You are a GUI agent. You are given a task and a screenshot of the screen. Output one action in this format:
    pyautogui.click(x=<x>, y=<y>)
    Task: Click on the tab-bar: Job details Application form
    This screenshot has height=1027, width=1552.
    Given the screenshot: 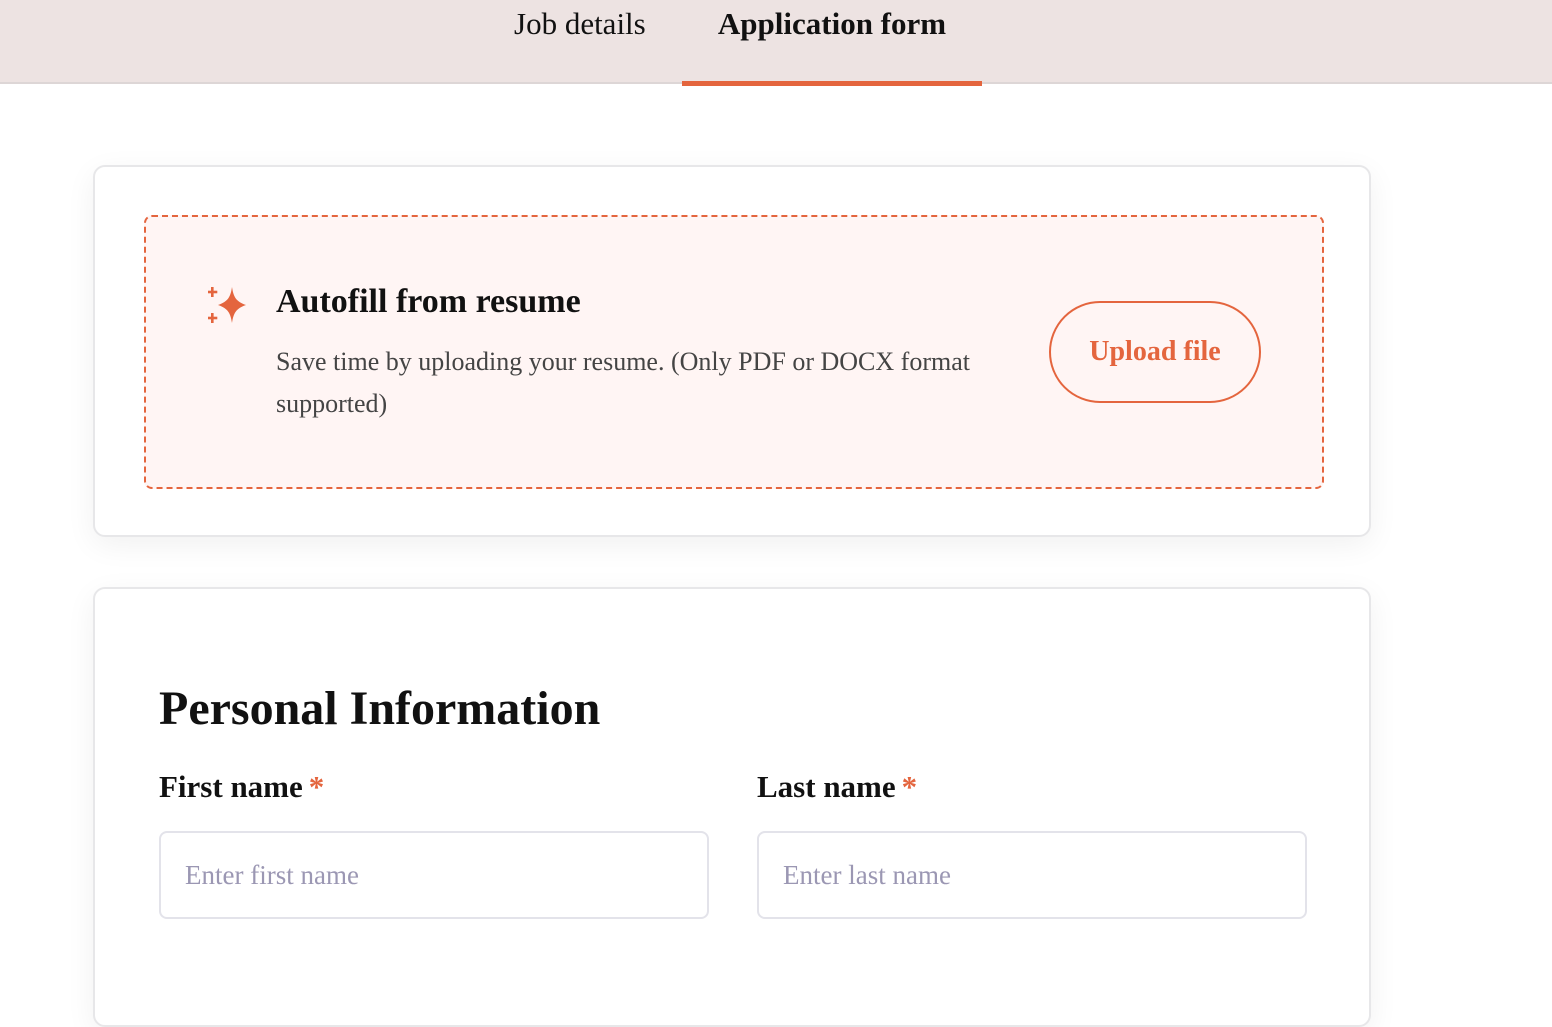 What is the action you would take?
    pyautogui.click(x=776, y=43)
    